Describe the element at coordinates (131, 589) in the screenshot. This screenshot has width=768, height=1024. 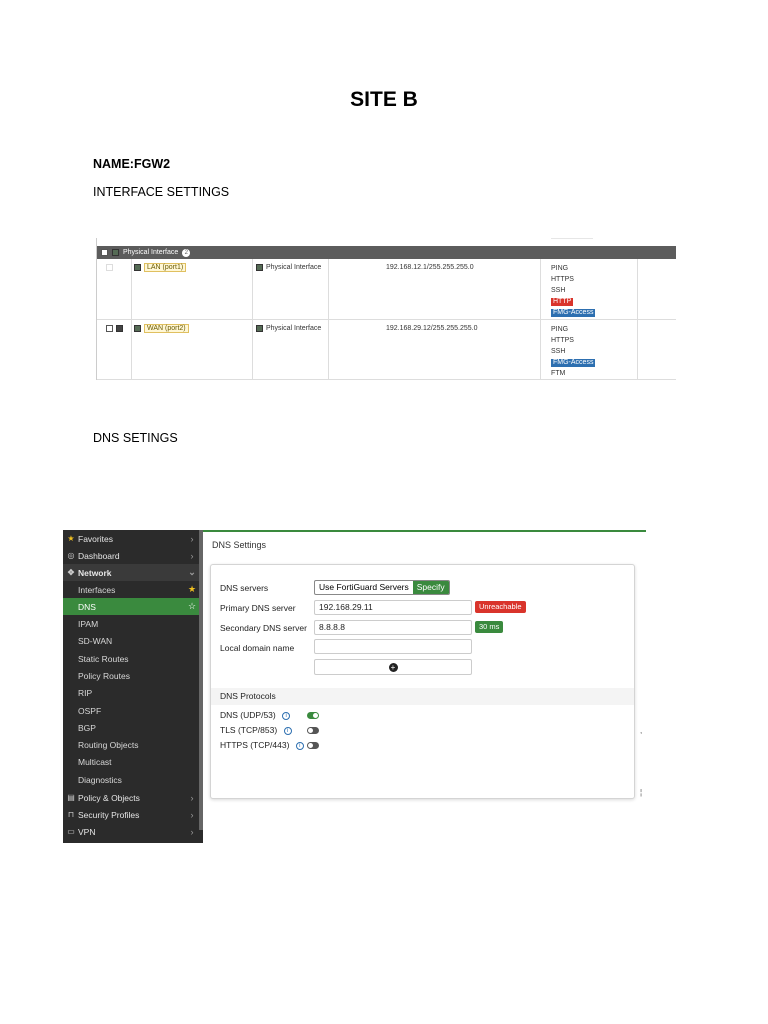
I see `sidebar-item-interfaces: Interfaces ★` at that location.